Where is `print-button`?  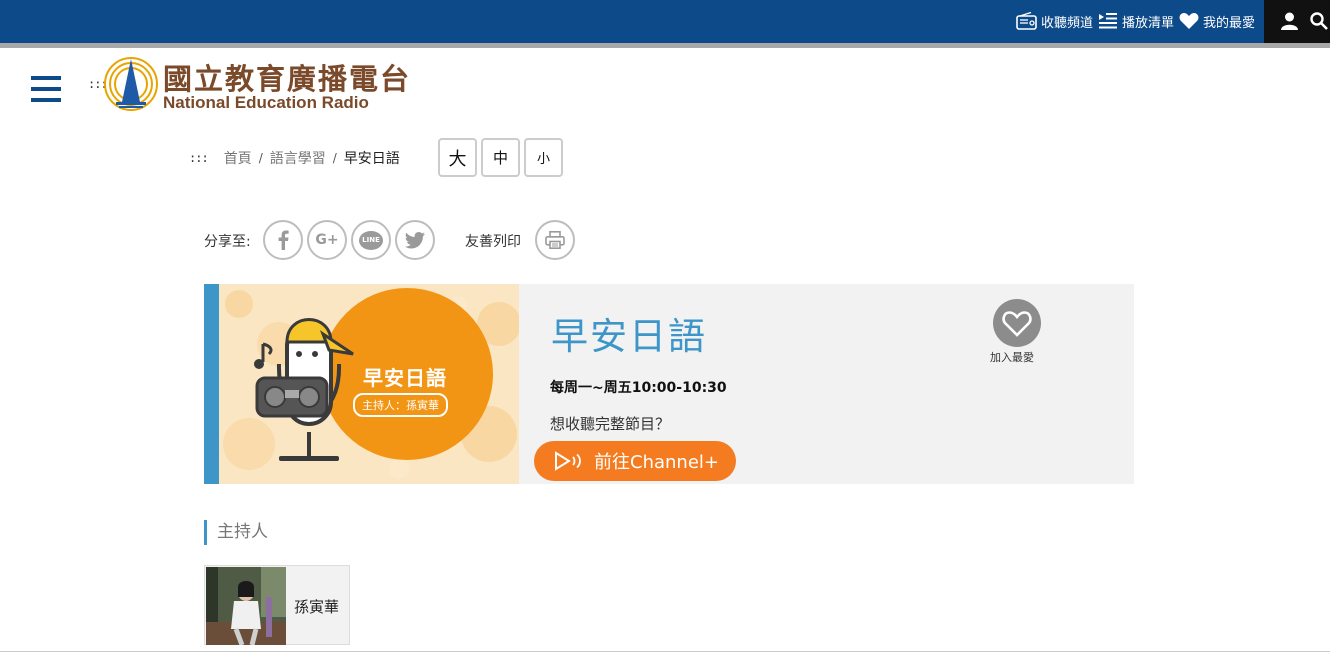 print-button is located at coordinates (555, 240).